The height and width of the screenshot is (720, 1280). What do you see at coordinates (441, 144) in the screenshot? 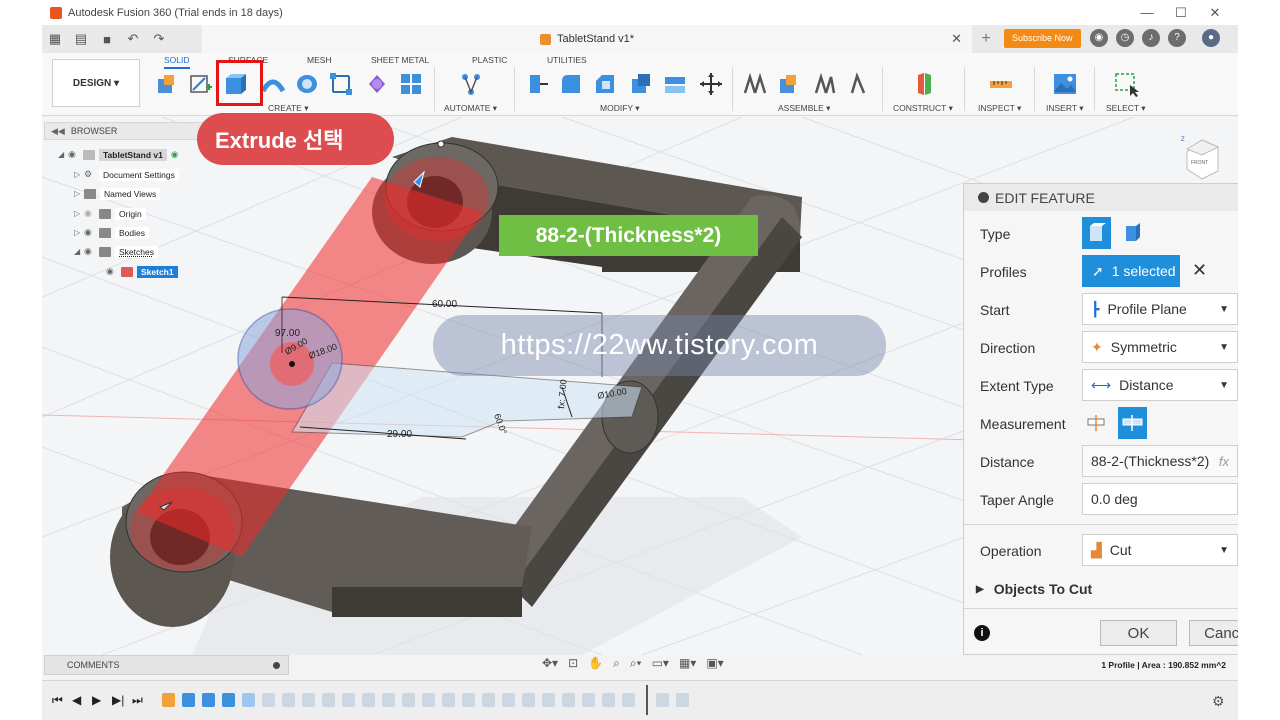
I see `grip-point` at bounding box center [441, 144].